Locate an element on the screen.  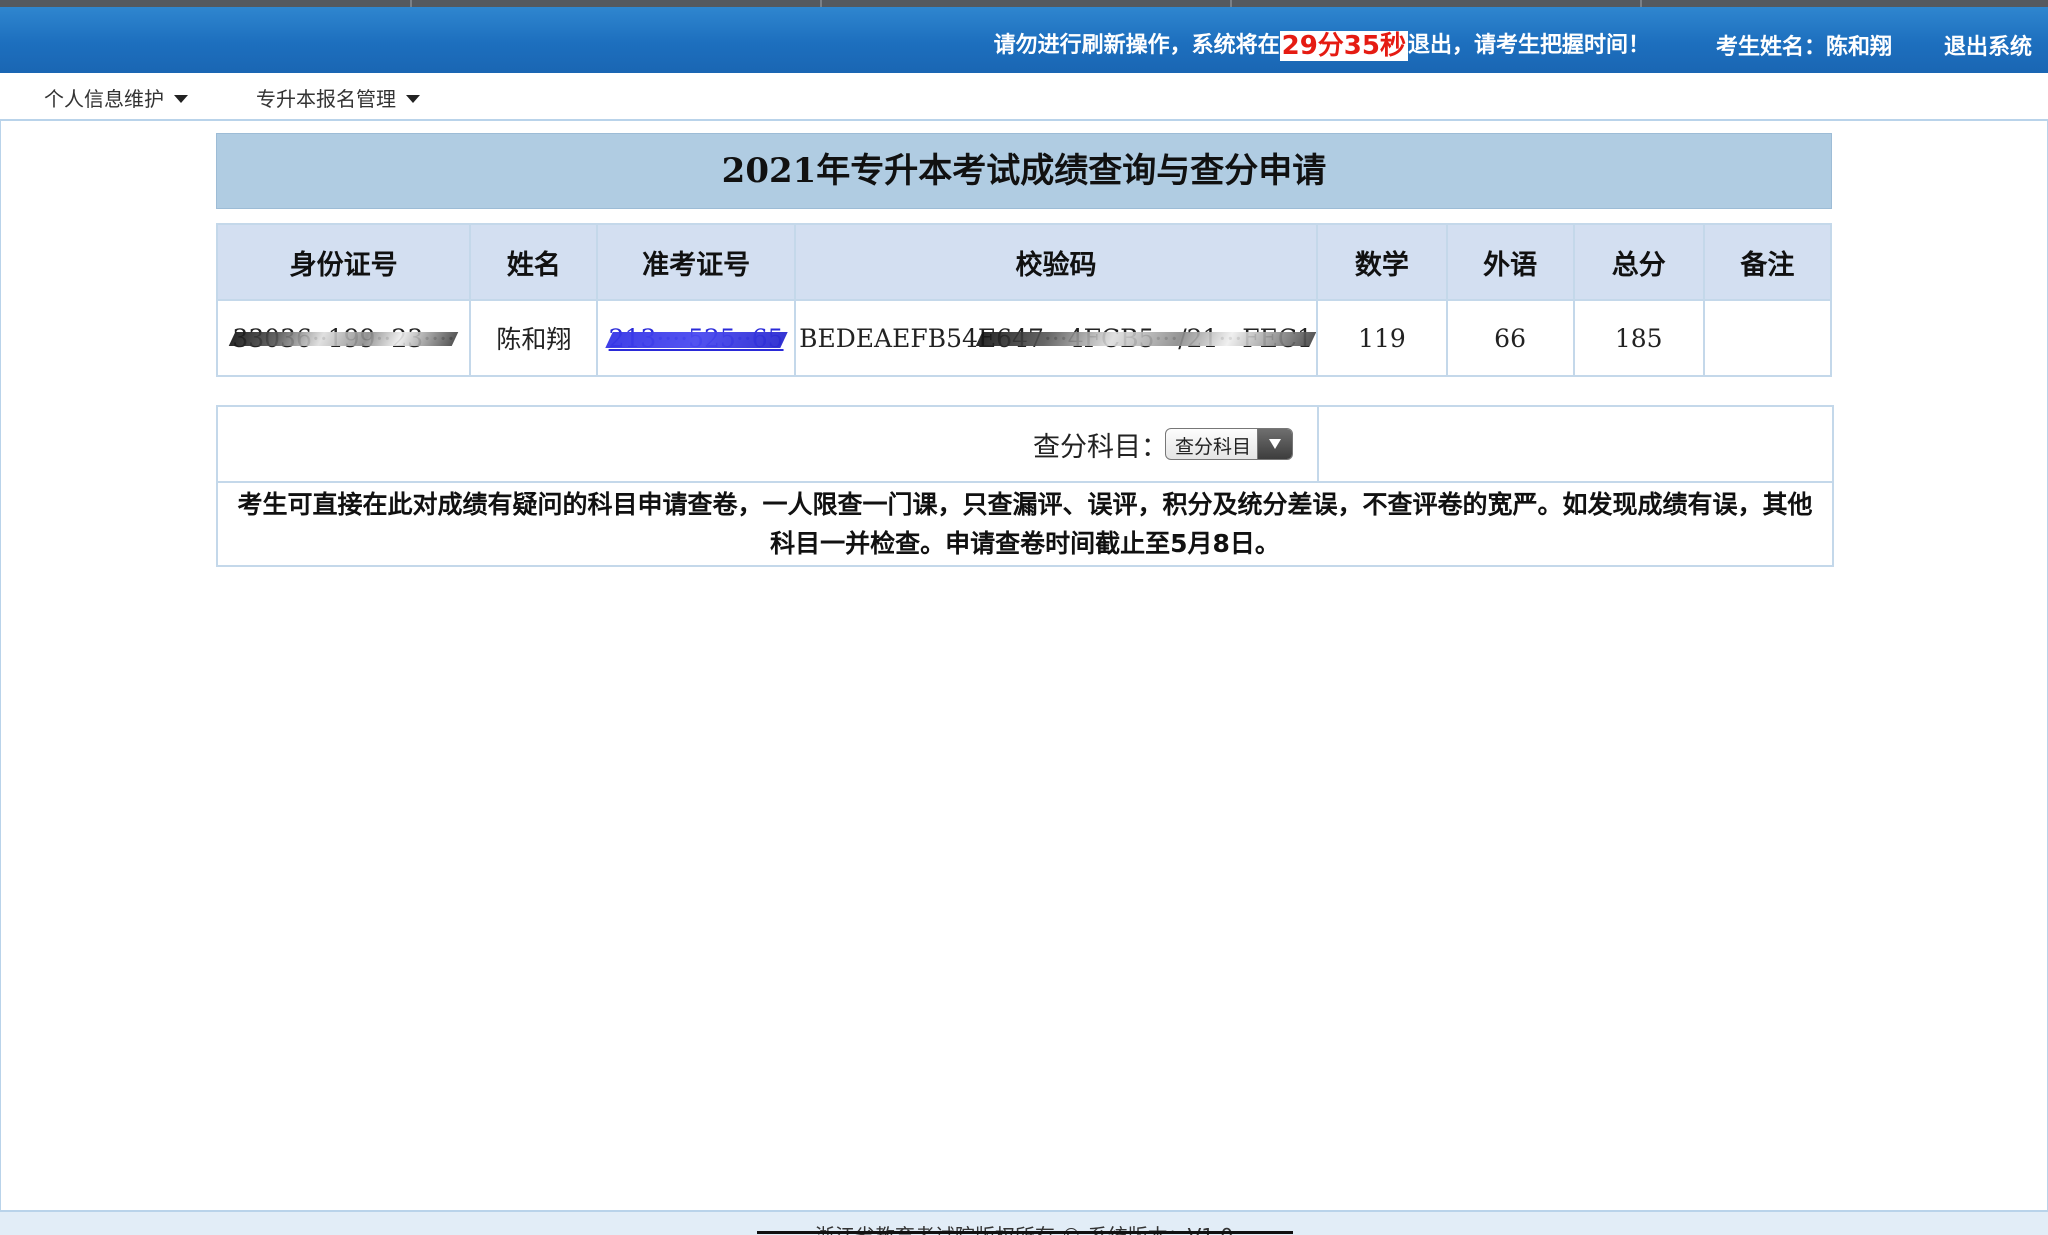
redacted-check-code: BEDEAEFB54E647···4FCB5···/21···FEC1 is located at coordinates (1057, 338).